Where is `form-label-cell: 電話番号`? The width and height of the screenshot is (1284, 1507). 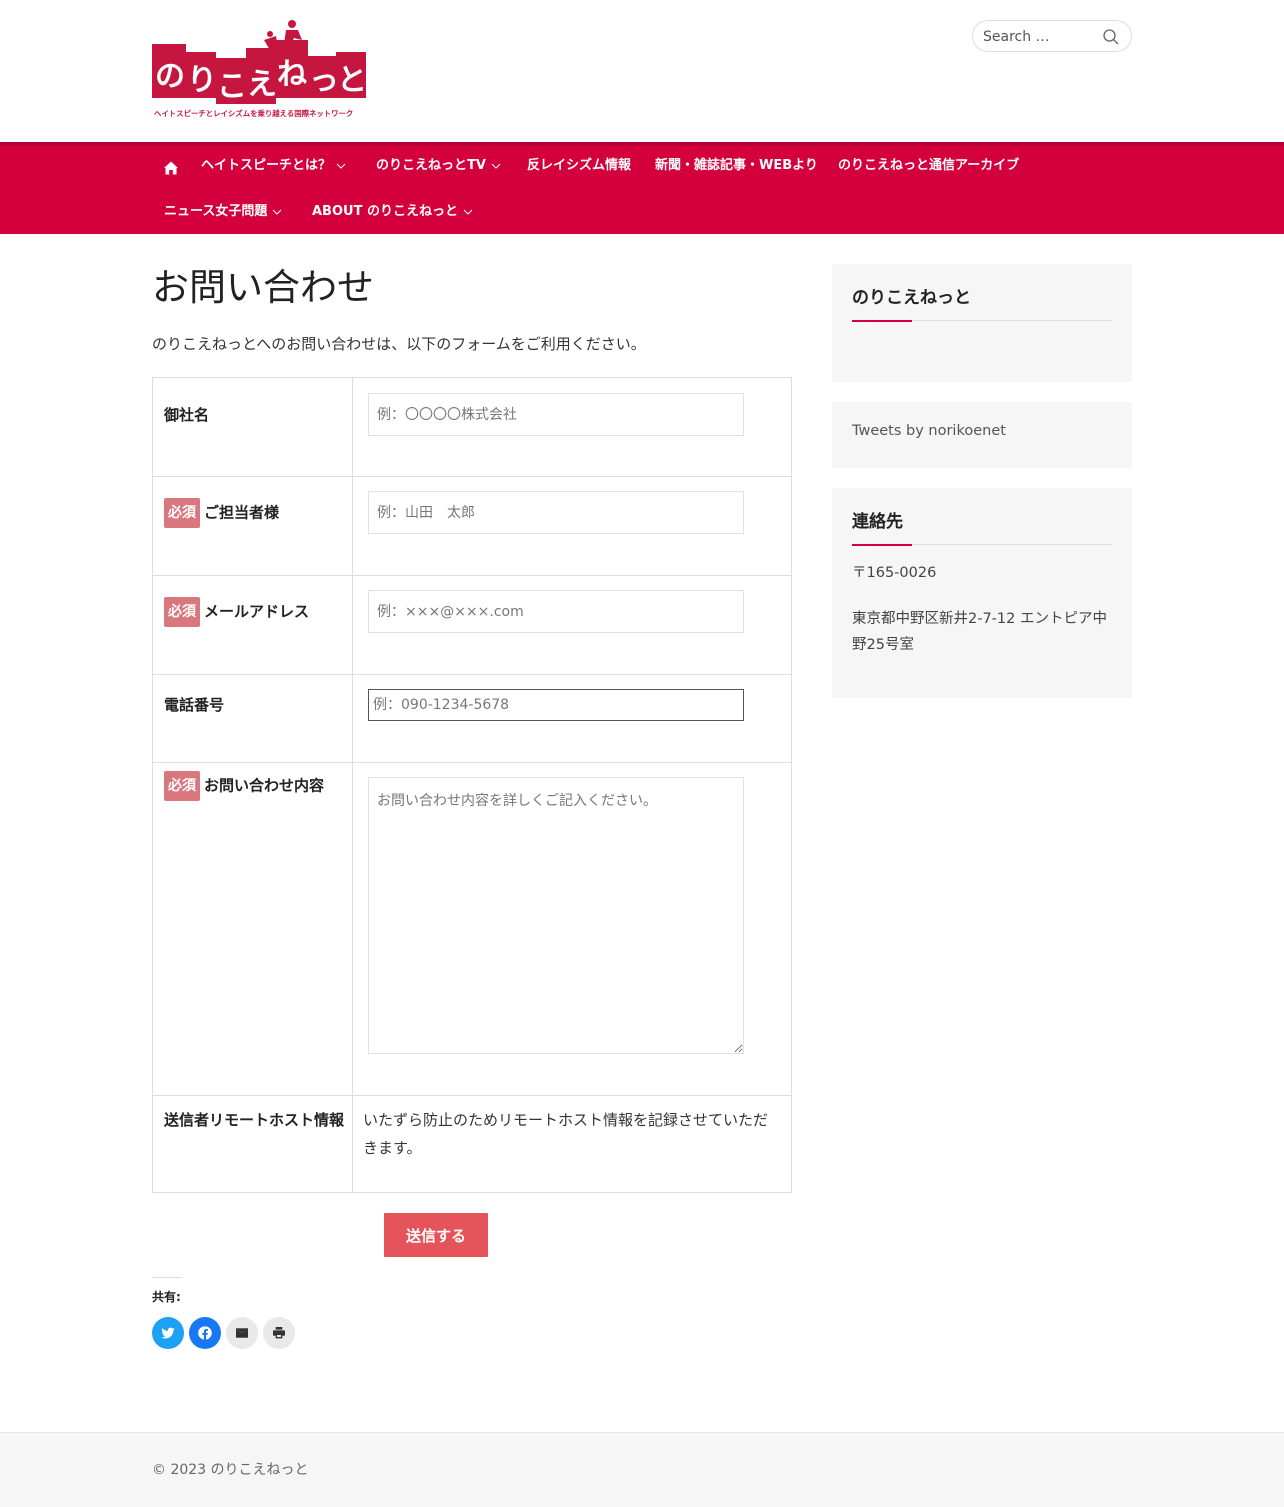 form-label-cell: 電話番号 is located at coordinates (253, 718).